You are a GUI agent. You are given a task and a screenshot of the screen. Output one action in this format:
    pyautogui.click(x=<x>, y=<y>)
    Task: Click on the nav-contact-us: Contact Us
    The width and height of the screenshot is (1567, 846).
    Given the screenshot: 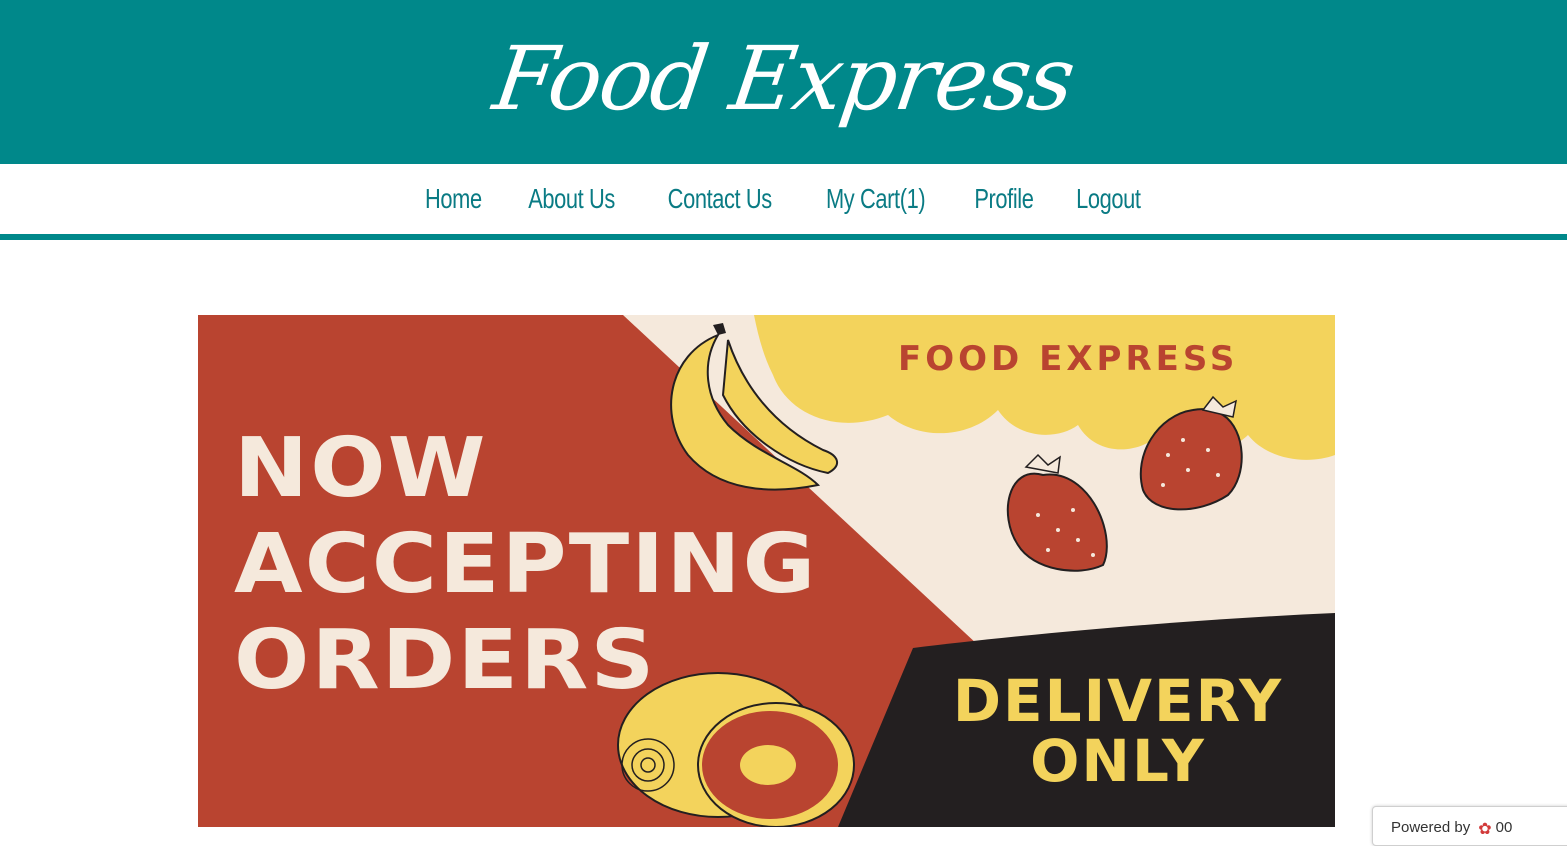 What is the action you would take?
    pyautogui.click(x=719, y=199)
    